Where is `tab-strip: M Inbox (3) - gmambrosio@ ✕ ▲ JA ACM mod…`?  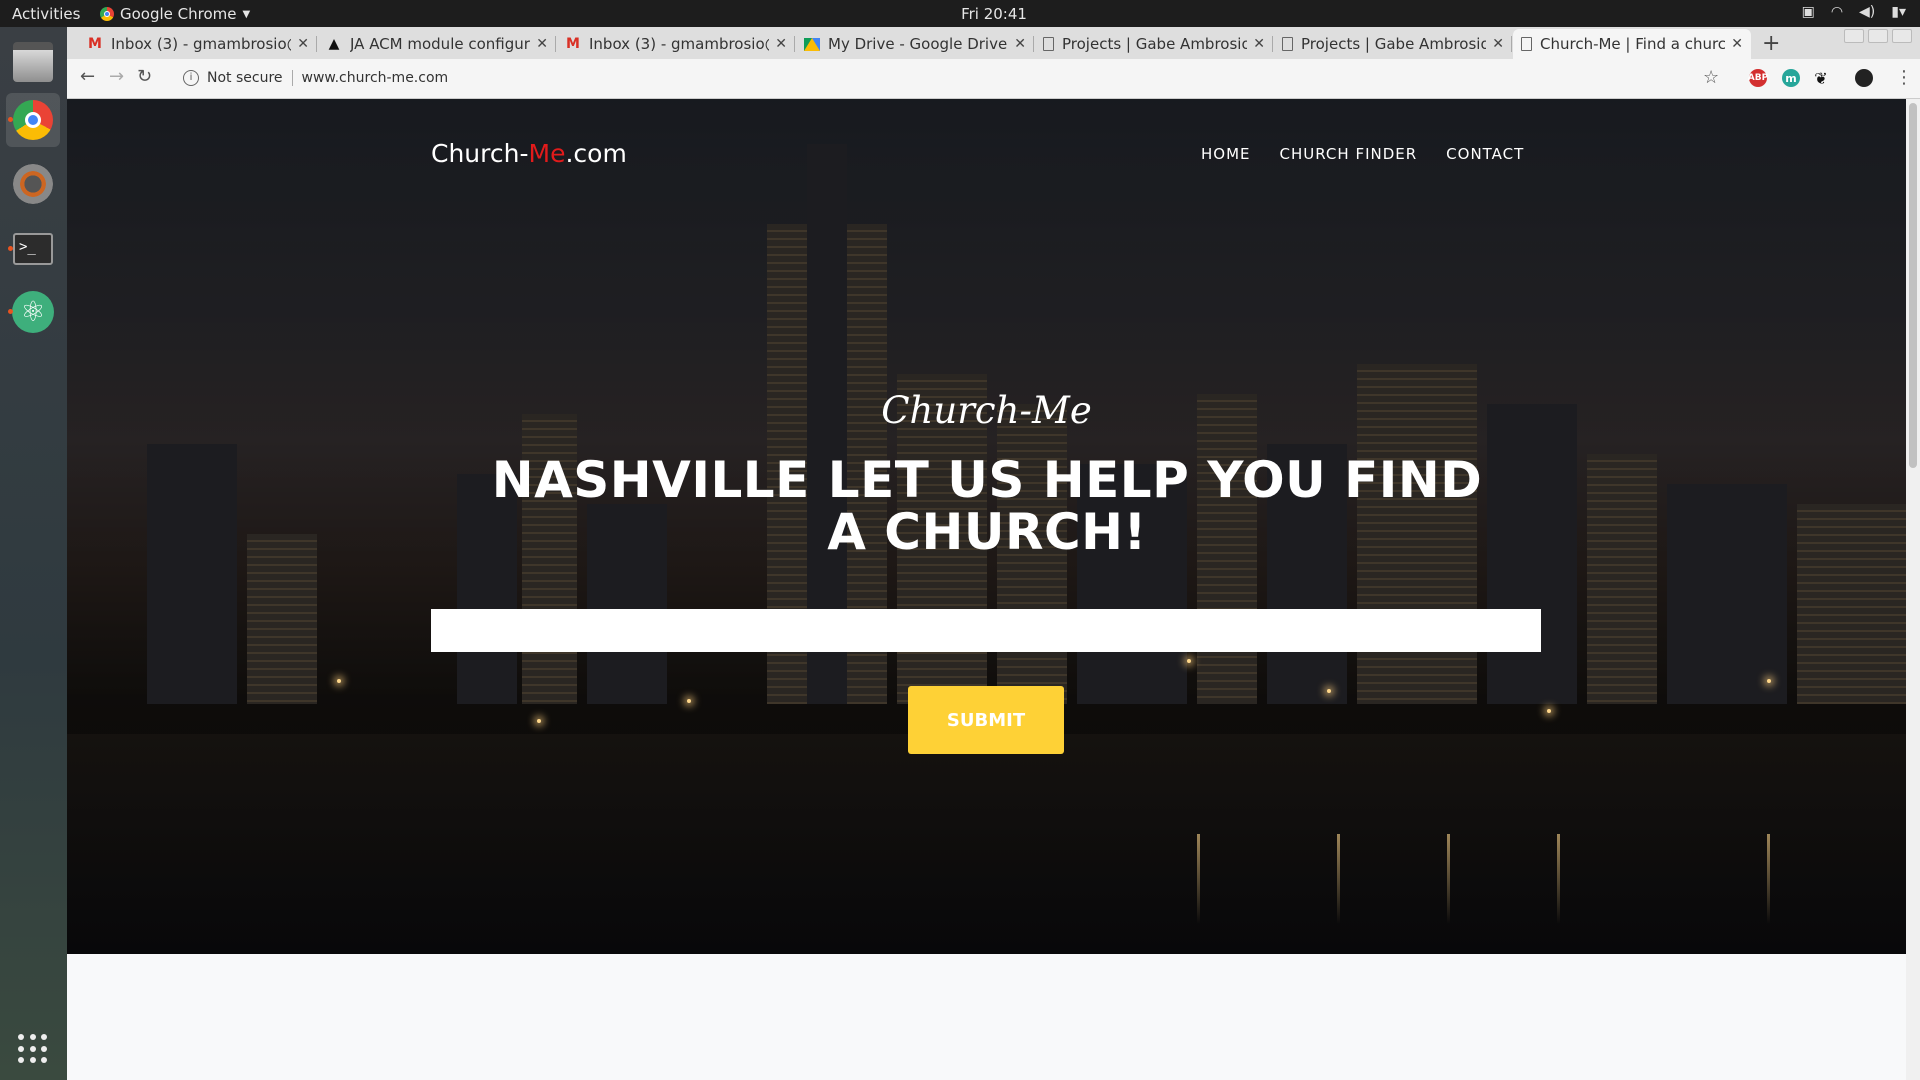 tab-strip: M Inbox (3) - gmambrosio@ ✕ ▲ JA ACM mod… is located at coordinates (993, 43).